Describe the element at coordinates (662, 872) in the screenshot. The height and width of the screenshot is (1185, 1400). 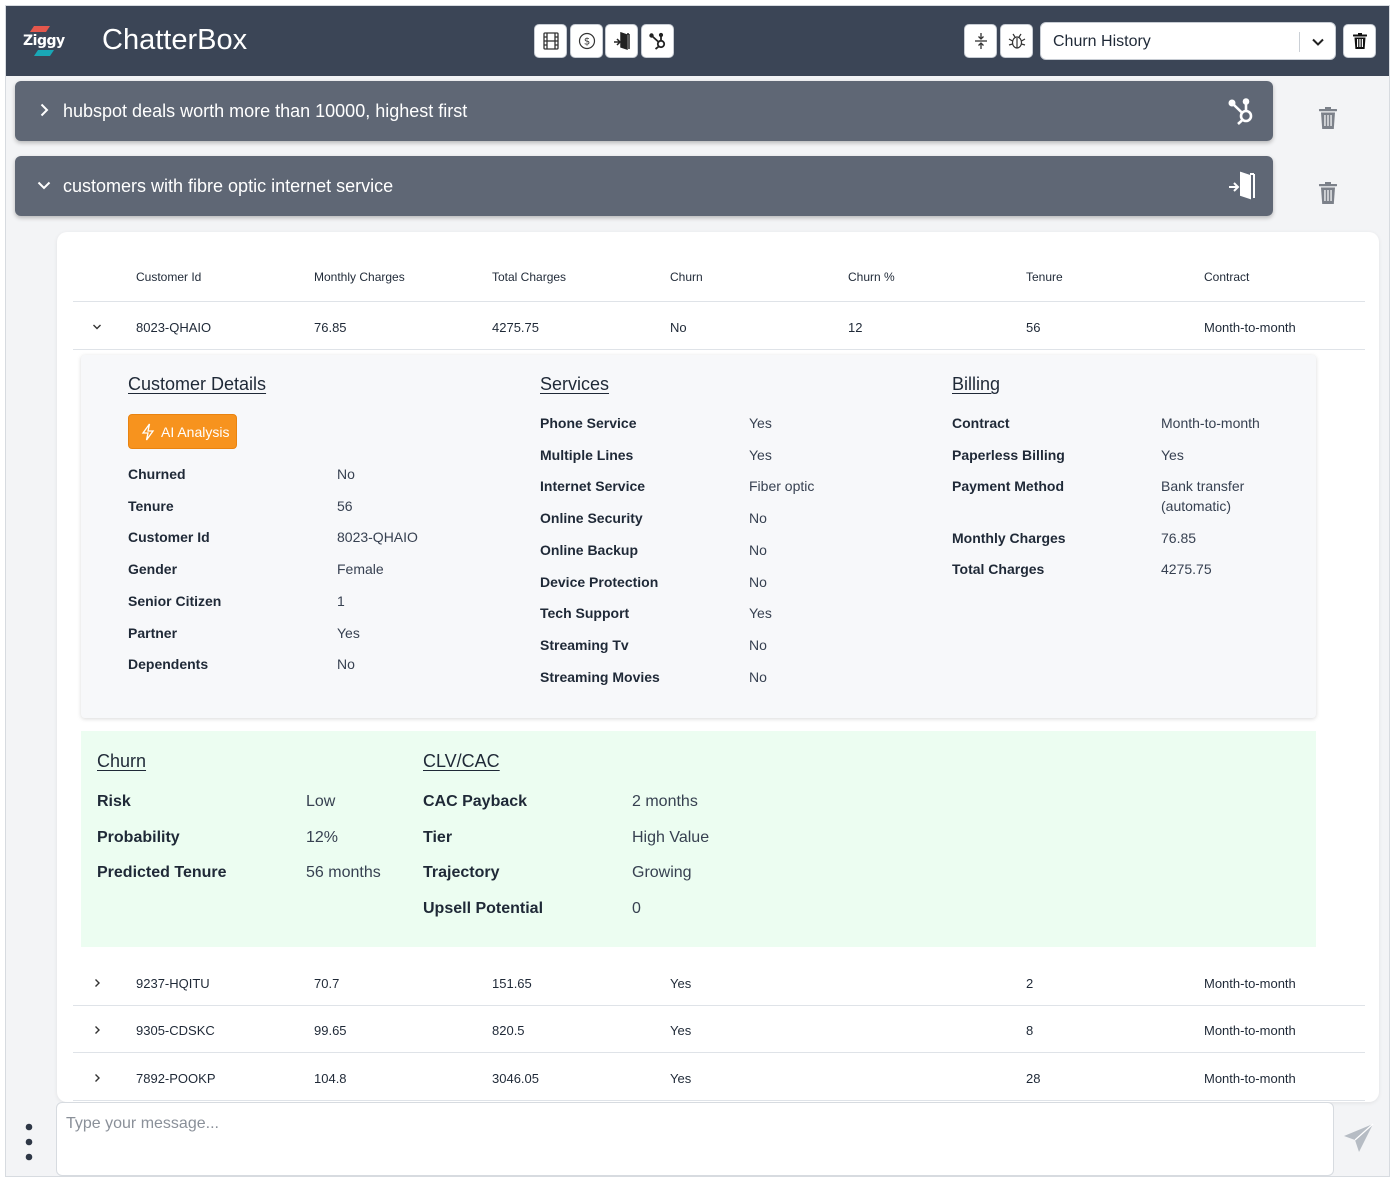
I see `insight-value: Growing` at that location.